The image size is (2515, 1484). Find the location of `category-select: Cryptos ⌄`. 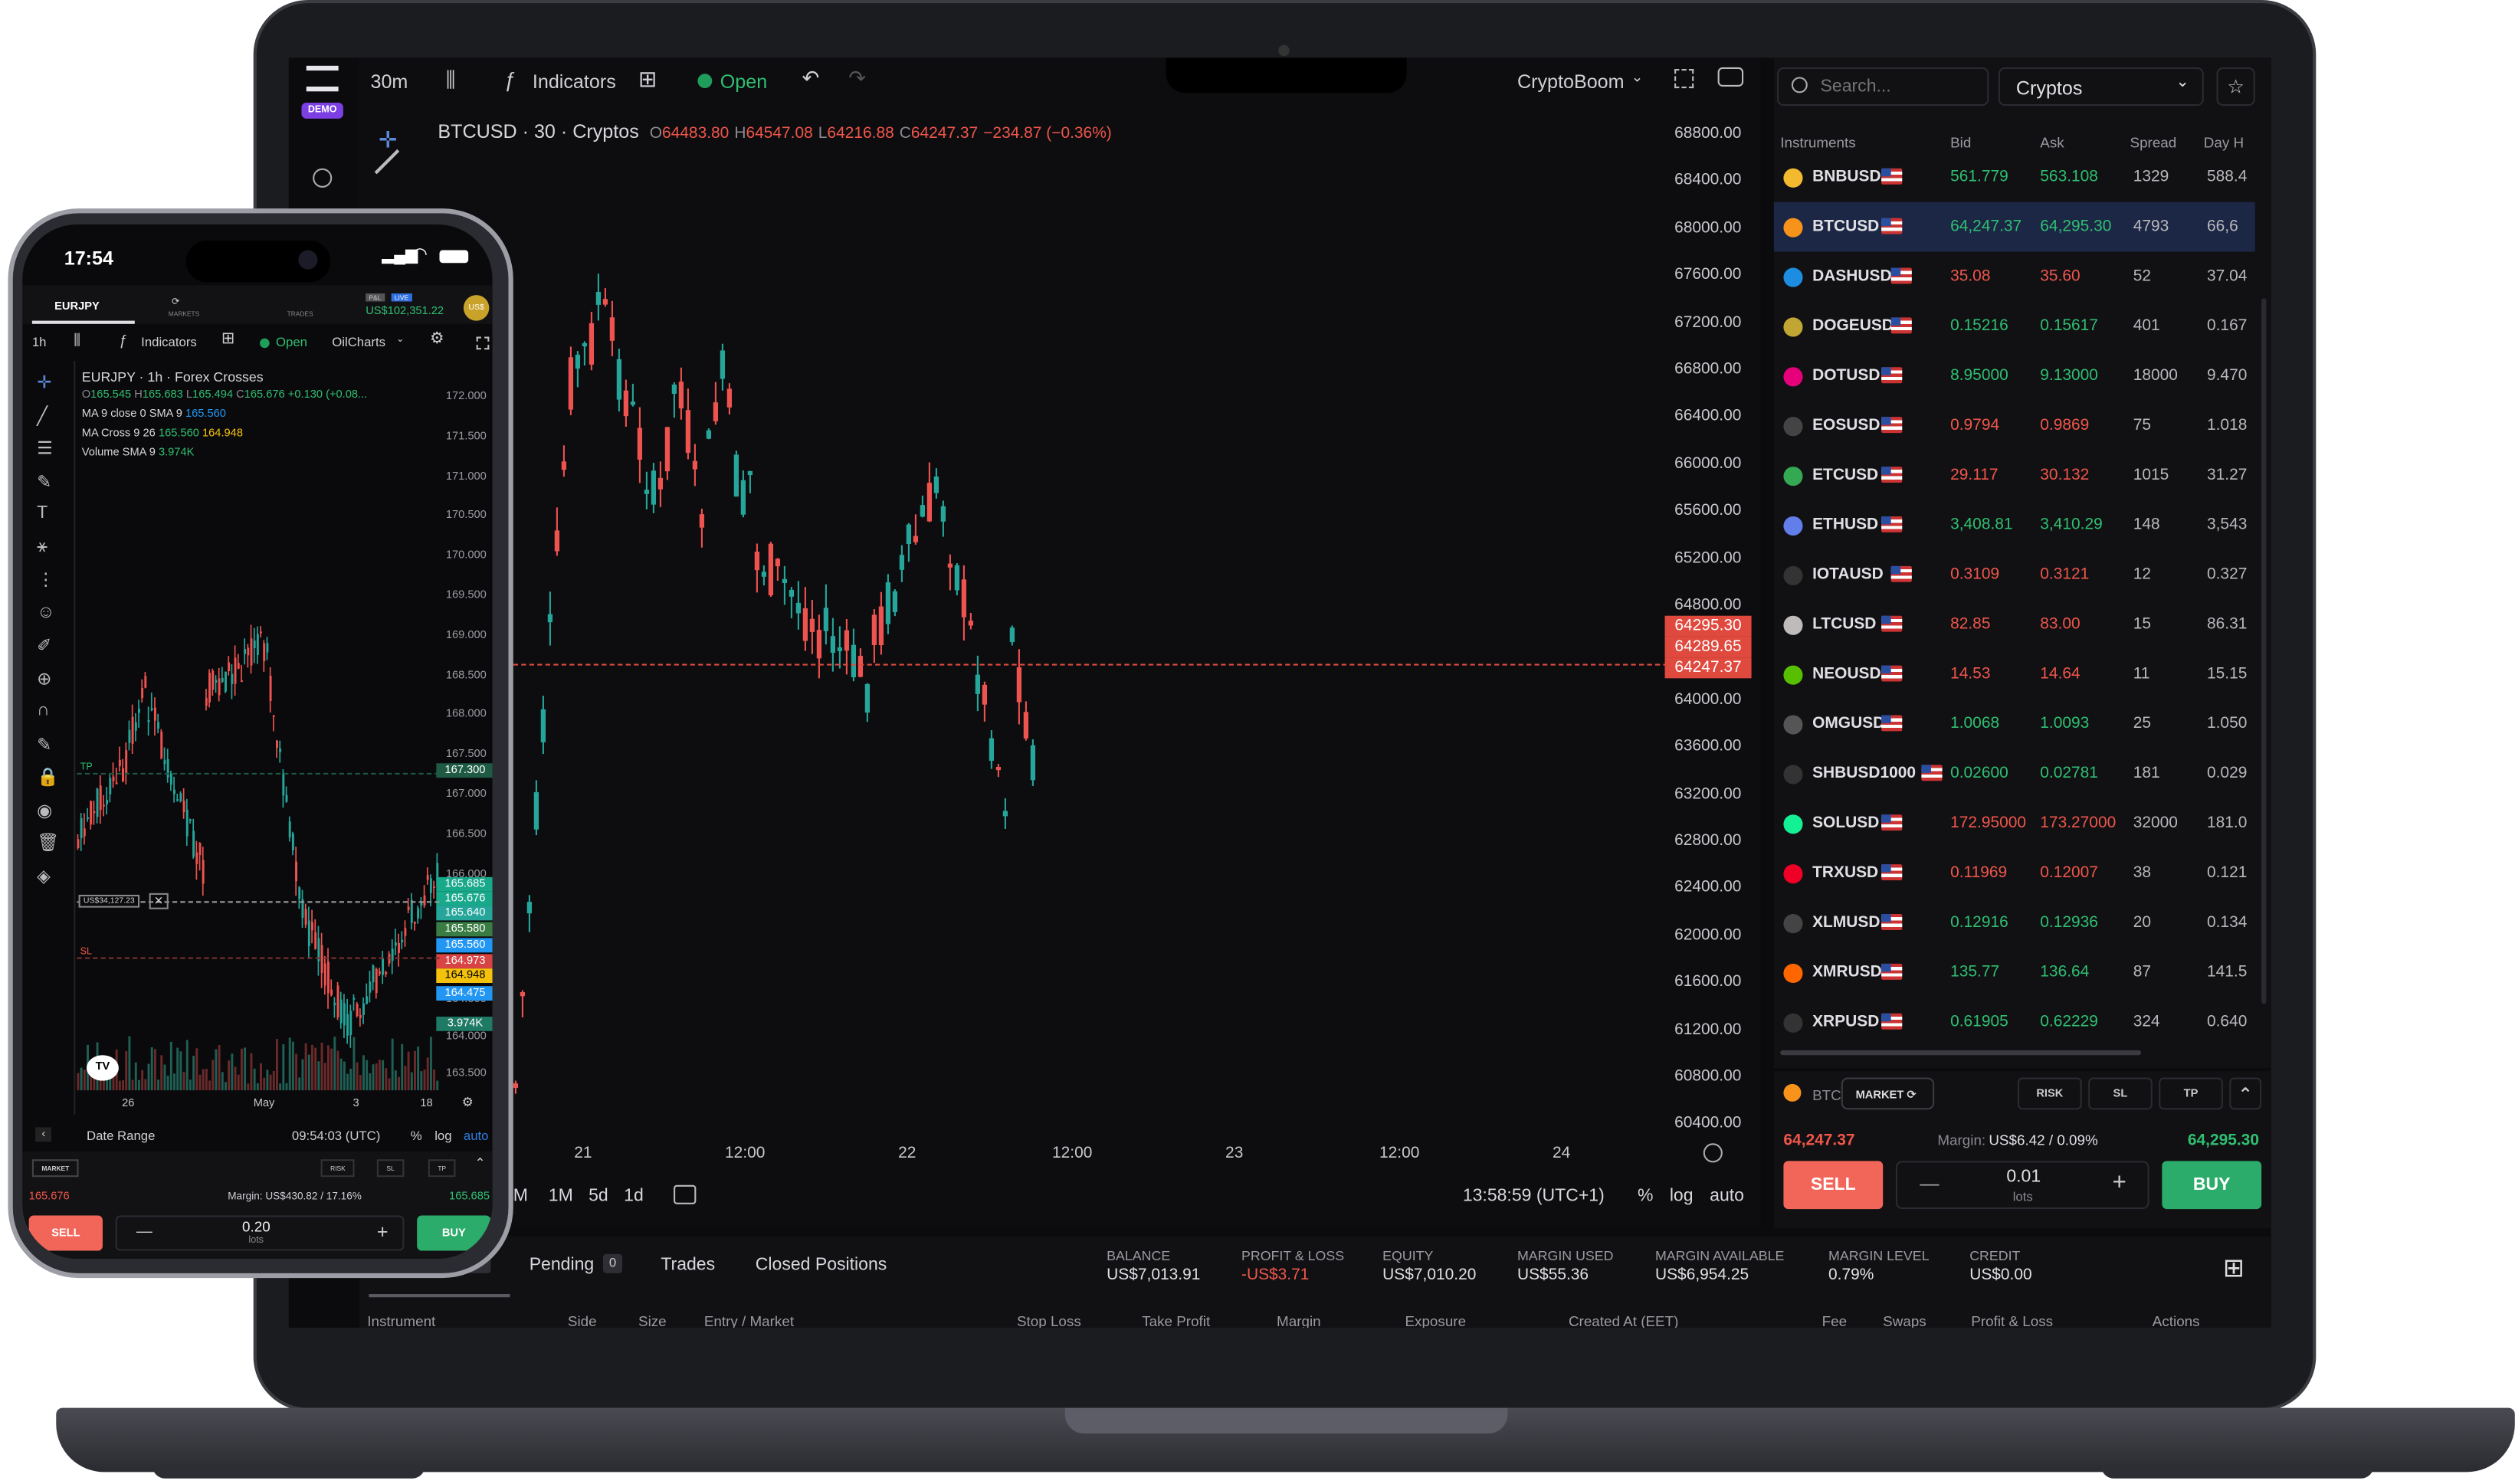

category-select: Cryptos ⌄ is located at coordinates (2101, 86).